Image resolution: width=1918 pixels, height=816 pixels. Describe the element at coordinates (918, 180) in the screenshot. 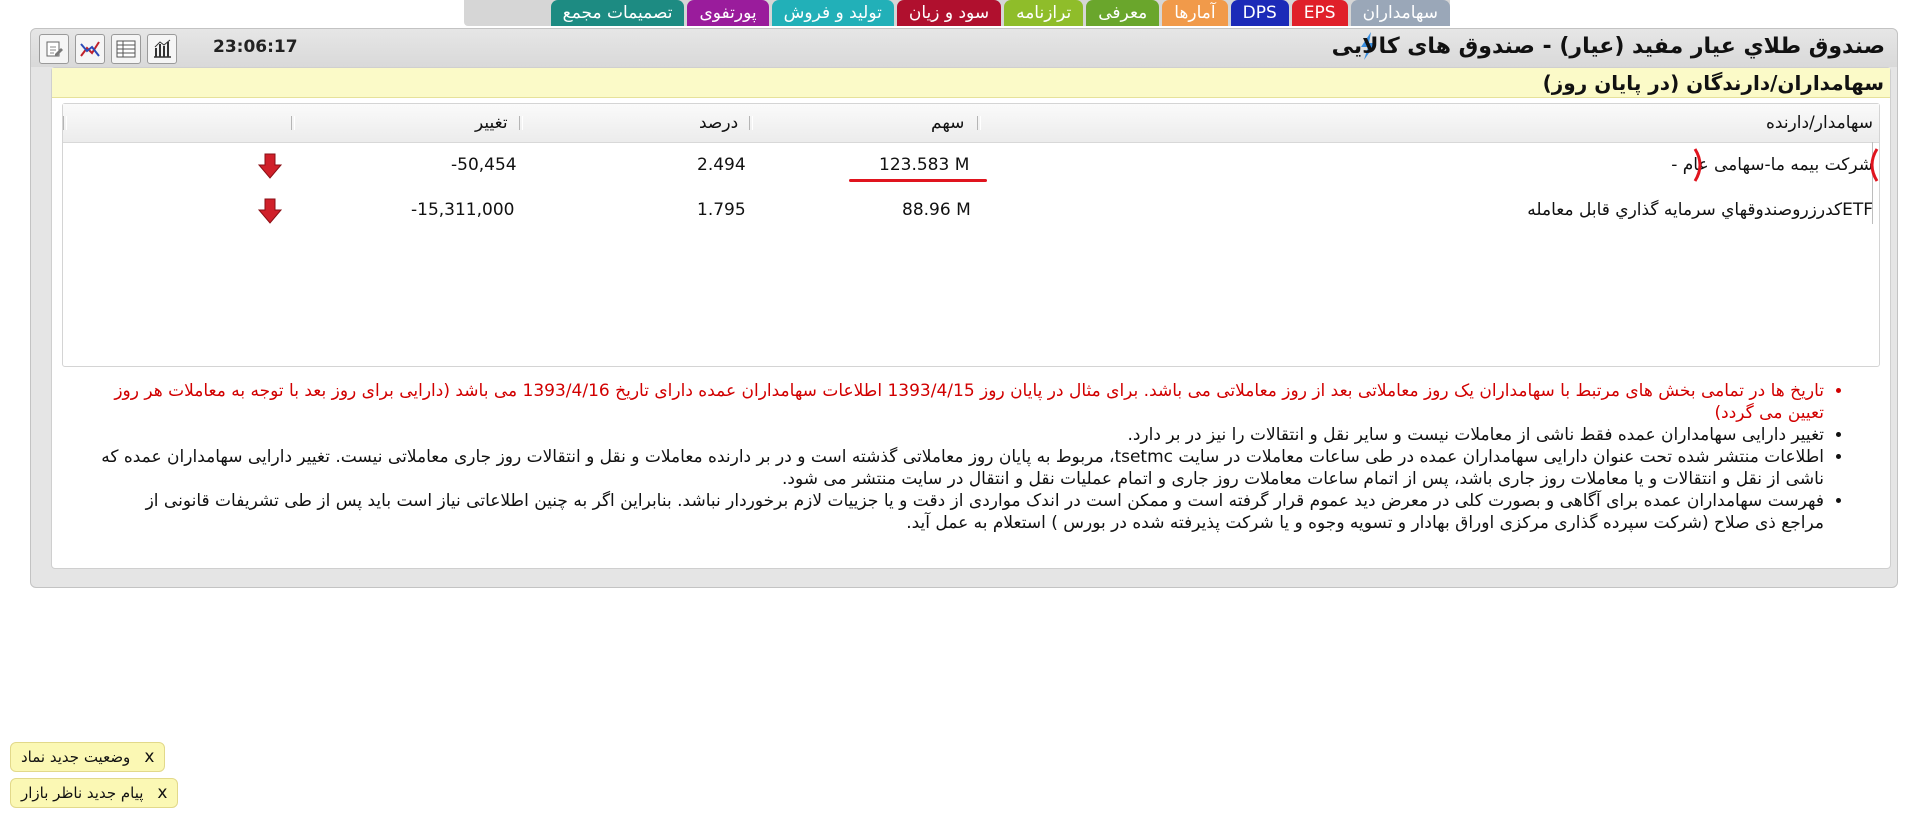

I see `red-underline-annotation` at that location.